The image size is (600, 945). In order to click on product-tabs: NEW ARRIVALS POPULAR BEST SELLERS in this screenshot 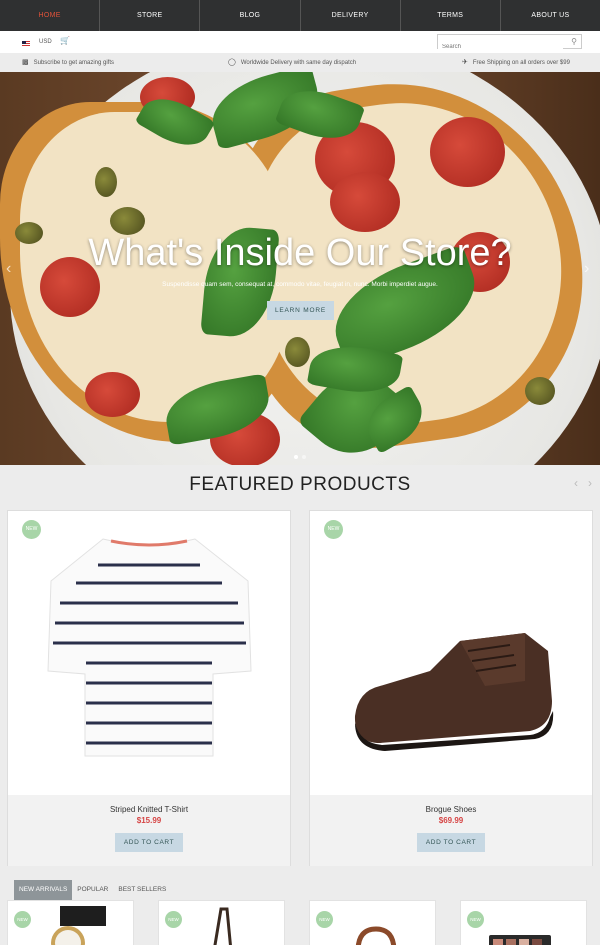, I will do `click(92, 890)`.